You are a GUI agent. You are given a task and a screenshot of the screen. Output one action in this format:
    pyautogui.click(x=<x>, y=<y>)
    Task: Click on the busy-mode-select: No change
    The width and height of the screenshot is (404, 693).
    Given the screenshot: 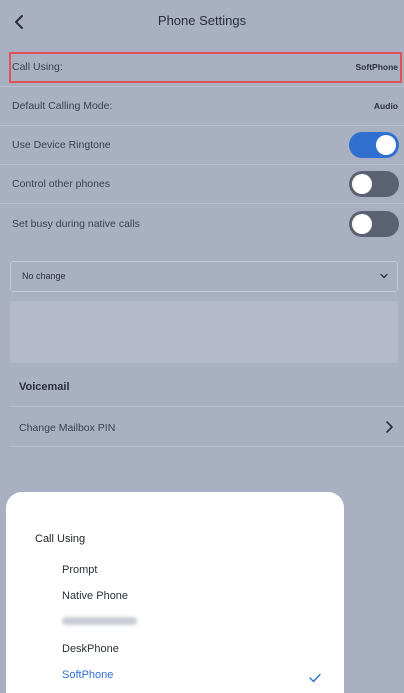 What is the action you would take?
    pyautogui.click(x=204, y=276)
    